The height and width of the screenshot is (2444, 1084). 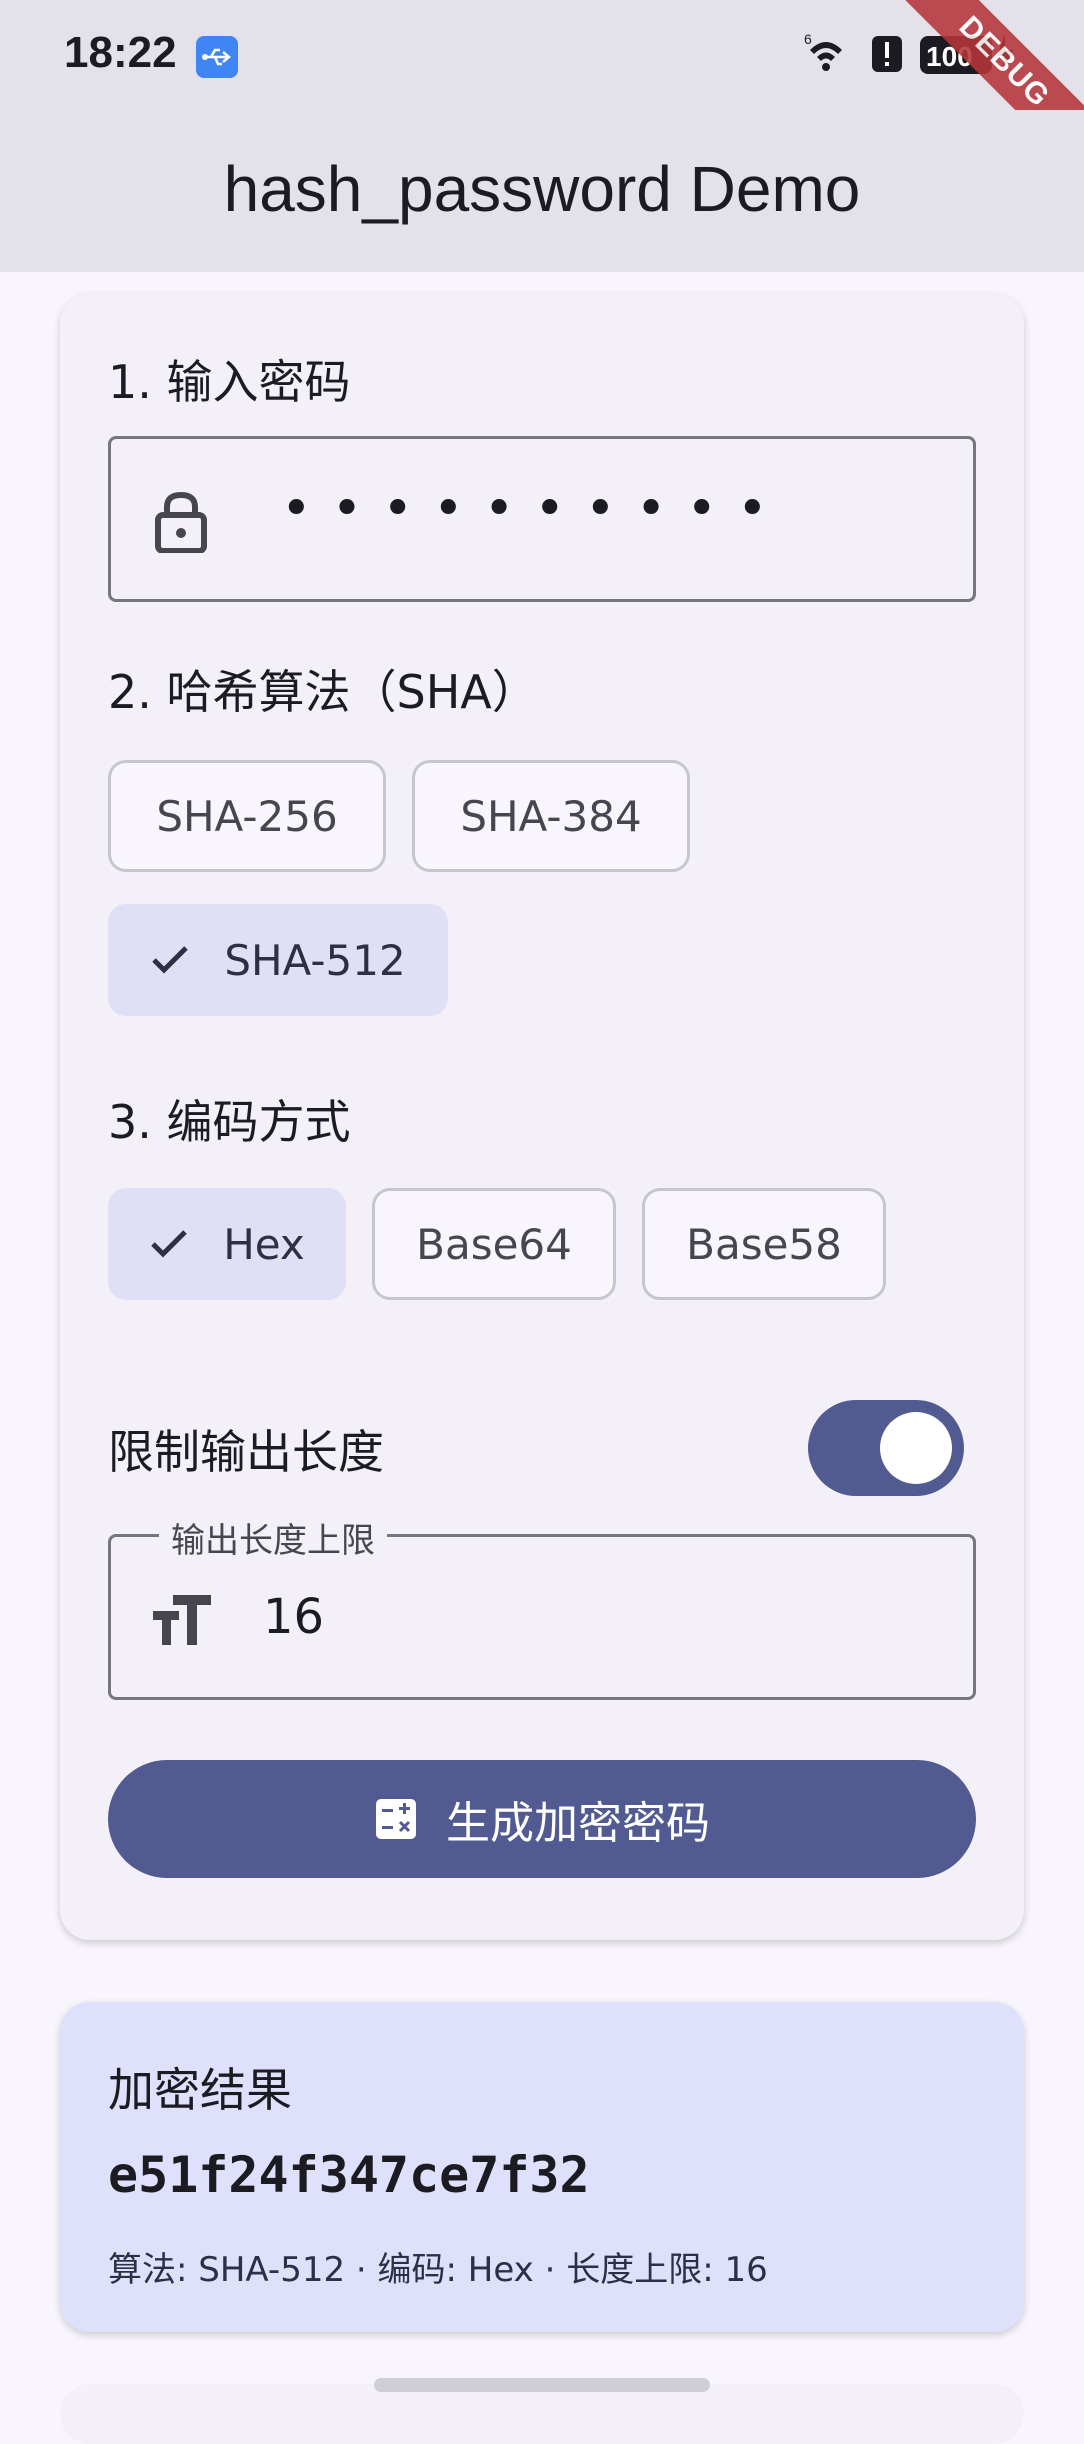 What do you see at coordinates (229, 382) in the screenshot?
I see `password-section-label: 1. 输入密码` at bounding box center [229, 382].